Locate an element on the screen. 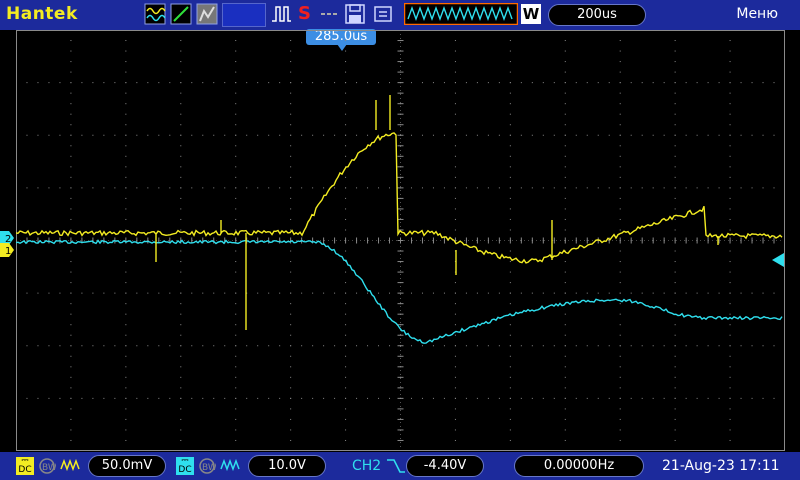  waveform-mode-icon is located at coordinates (155, 14).